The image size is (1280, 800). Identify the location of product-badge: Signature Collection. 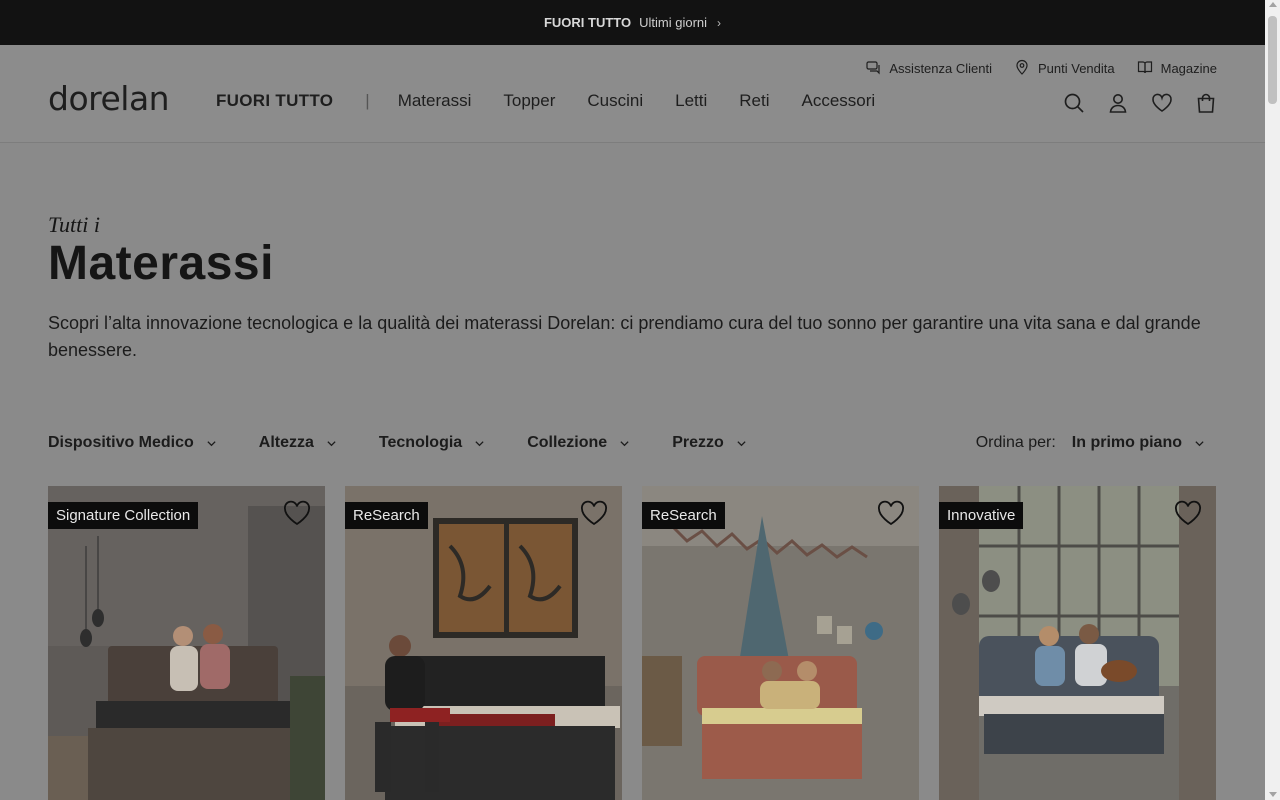
(123, 515).